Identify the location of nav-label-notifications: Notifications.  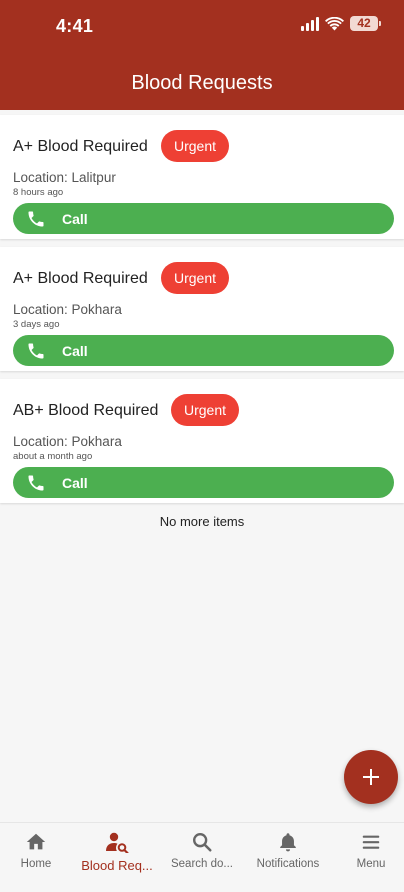
(288, 864).